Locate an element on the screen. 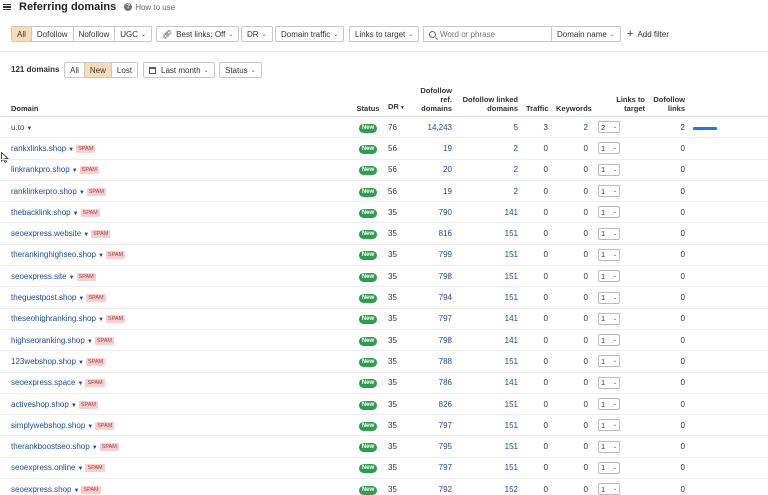 The width and height of the screenshot is (768, 495). links-to-target-dropdown: 2 ⌄ is located at coordinates (609, 127).